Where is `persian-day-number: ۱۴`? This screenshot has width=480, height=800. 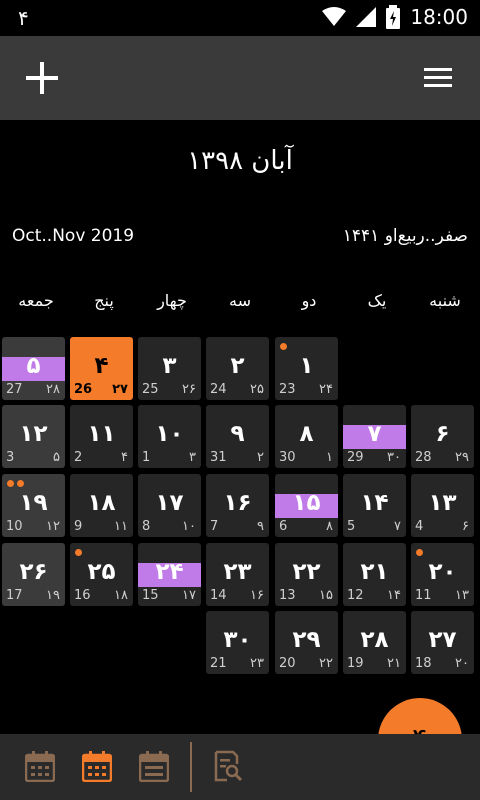 persian-day-number: ۱۴ is located at coordinates (374, 503).